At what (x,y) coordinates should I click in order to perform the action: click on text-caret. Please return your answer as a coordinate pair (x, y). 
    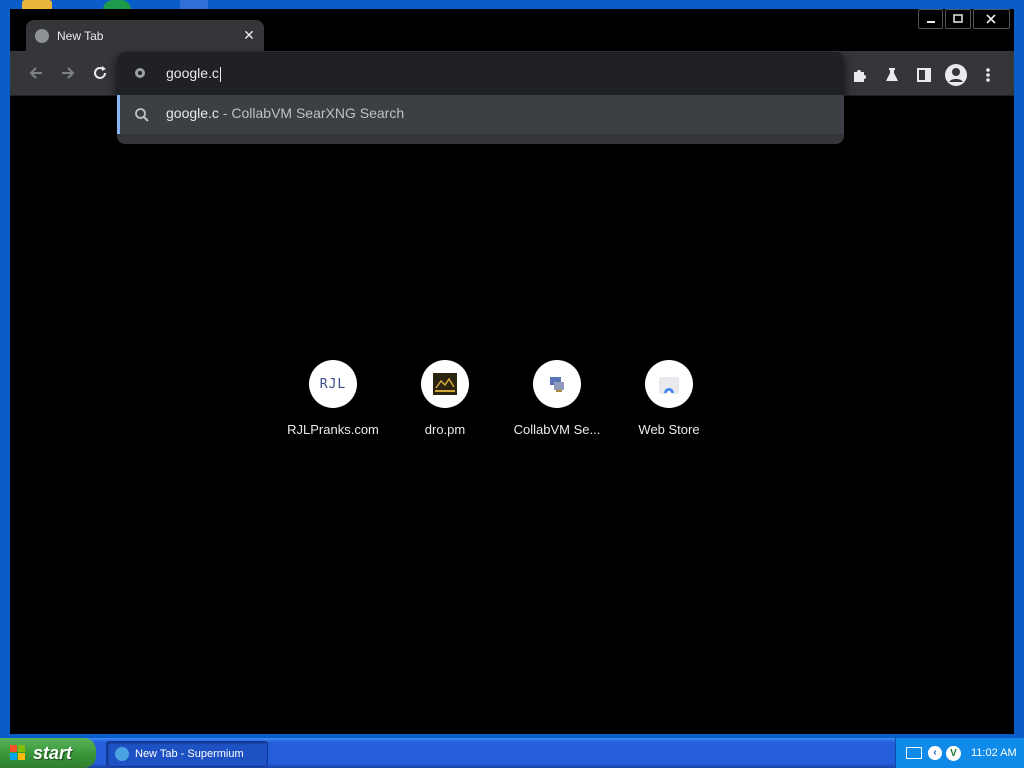
    Looking at the image, I should click on (220, 74).